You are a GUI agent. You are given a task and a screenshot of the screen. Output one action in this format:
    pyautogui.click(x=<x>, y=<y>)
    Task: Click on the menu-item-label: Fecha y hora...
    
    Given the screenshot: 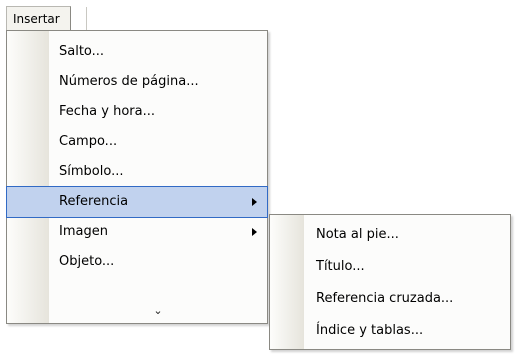 What is the action you would take?
    pyautogui.click(x=107, y=111)
    